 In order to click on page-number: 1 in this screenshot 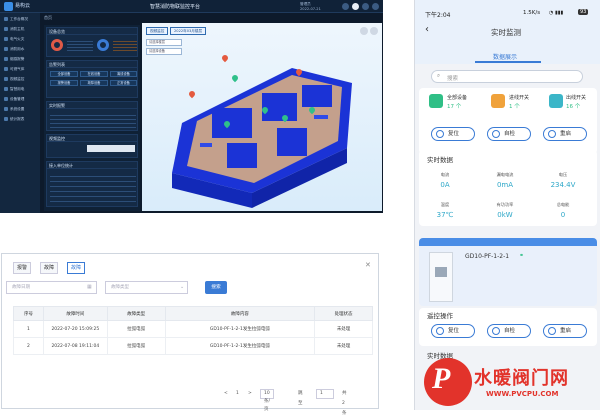, I will do `click(237, 394)`.